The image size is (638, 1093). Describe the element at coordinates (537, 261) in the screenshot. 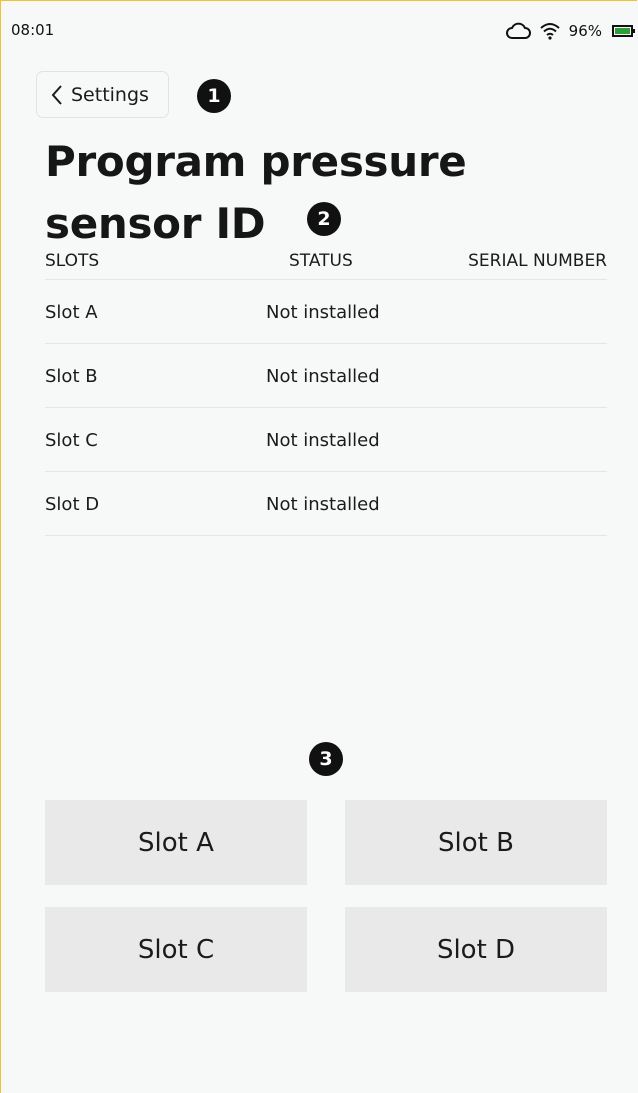

I see `column-header-serial-number: SERIAL NUMBER` at that location.